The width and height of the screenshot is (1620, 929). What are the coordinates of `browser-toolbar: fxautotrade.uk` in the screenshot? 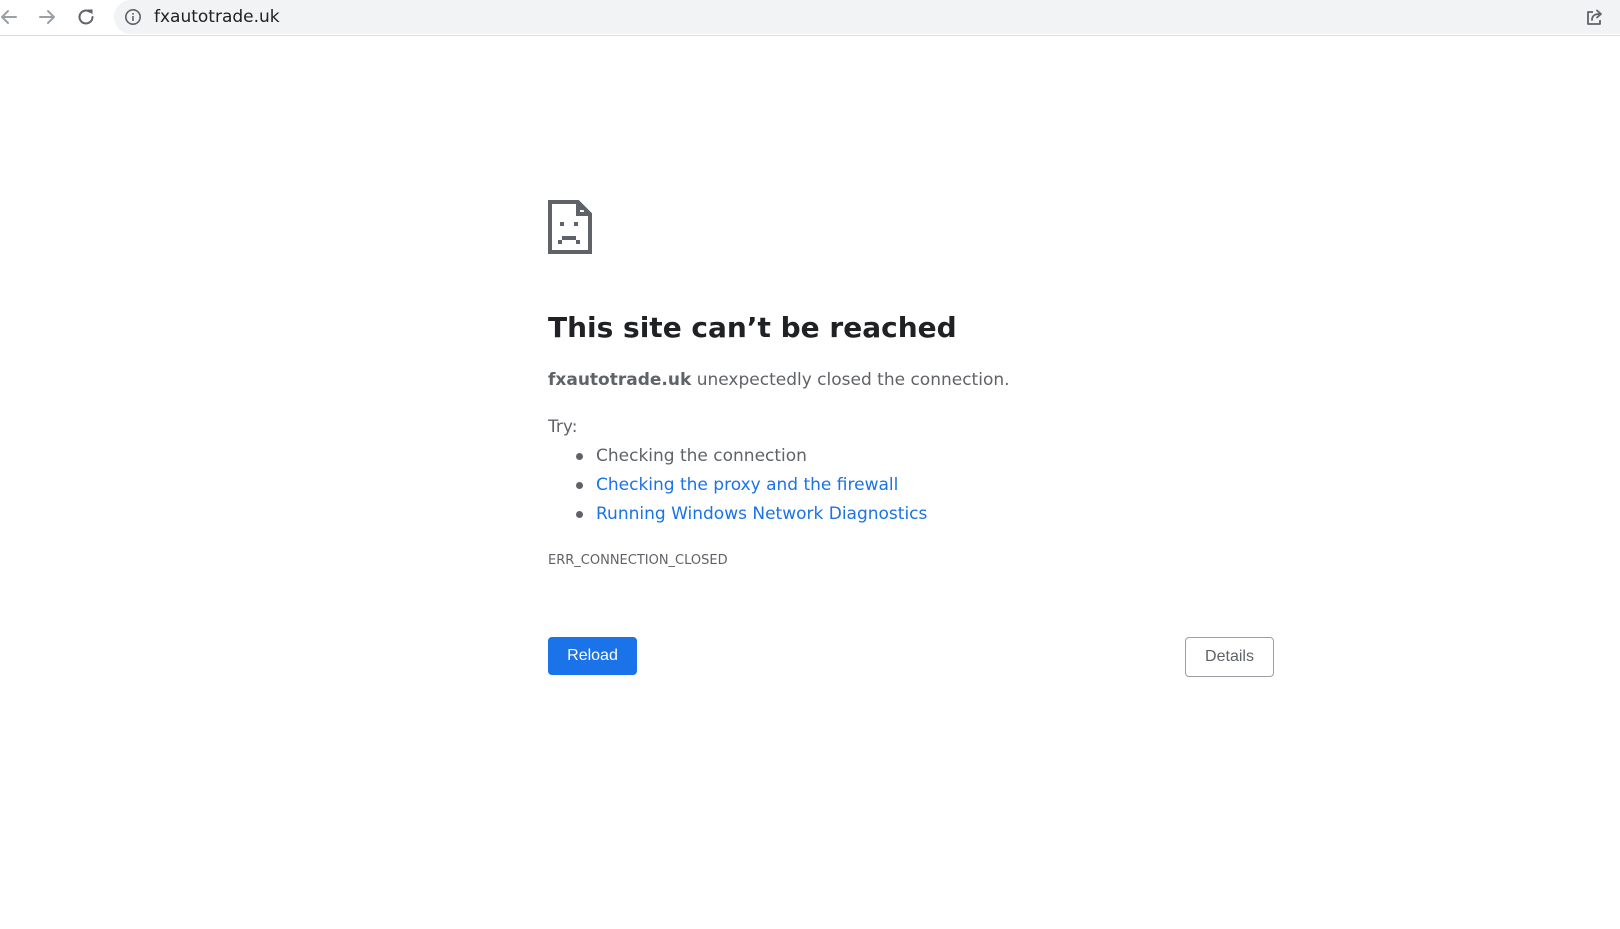 It's located at (810, 18).